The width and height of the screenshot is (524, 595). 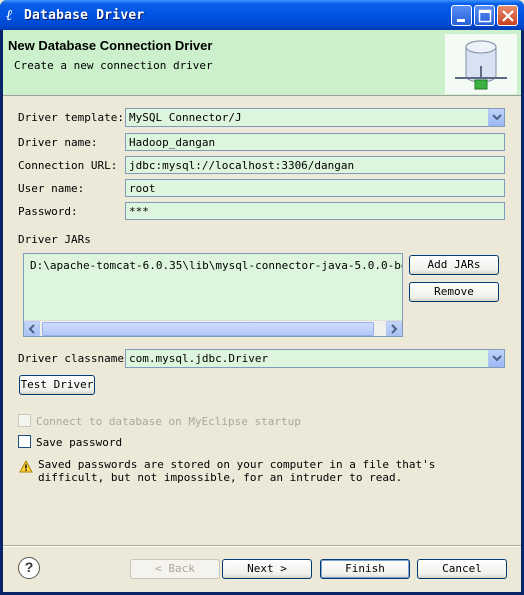 I want to click on connect-on-startup-label: Connect to database on MyEclipse startup, so click(x=168, y=421).